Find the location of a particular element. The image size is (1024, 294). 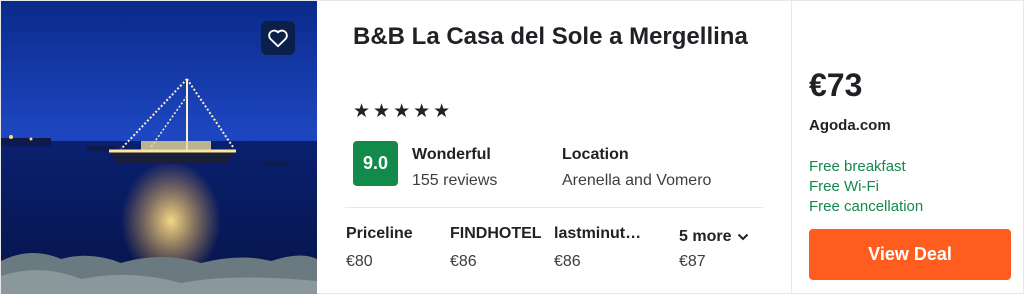

location-label: Location is located at coordinates (595, 154).